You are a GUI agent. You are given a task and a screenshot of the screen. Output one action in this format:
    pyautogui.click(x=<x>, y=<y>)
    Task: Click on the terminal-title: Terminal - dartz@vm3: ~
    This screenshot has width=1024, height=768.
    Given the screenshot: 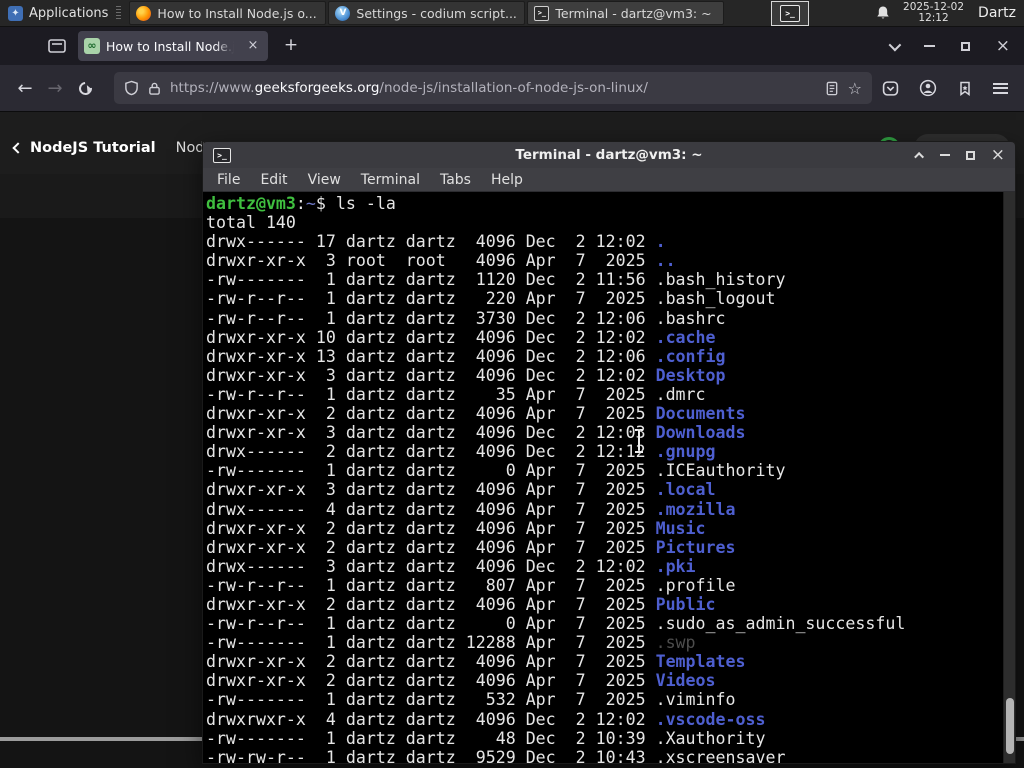 What is the action you would take?
    pyautogui.click(x=609, y=155)
    